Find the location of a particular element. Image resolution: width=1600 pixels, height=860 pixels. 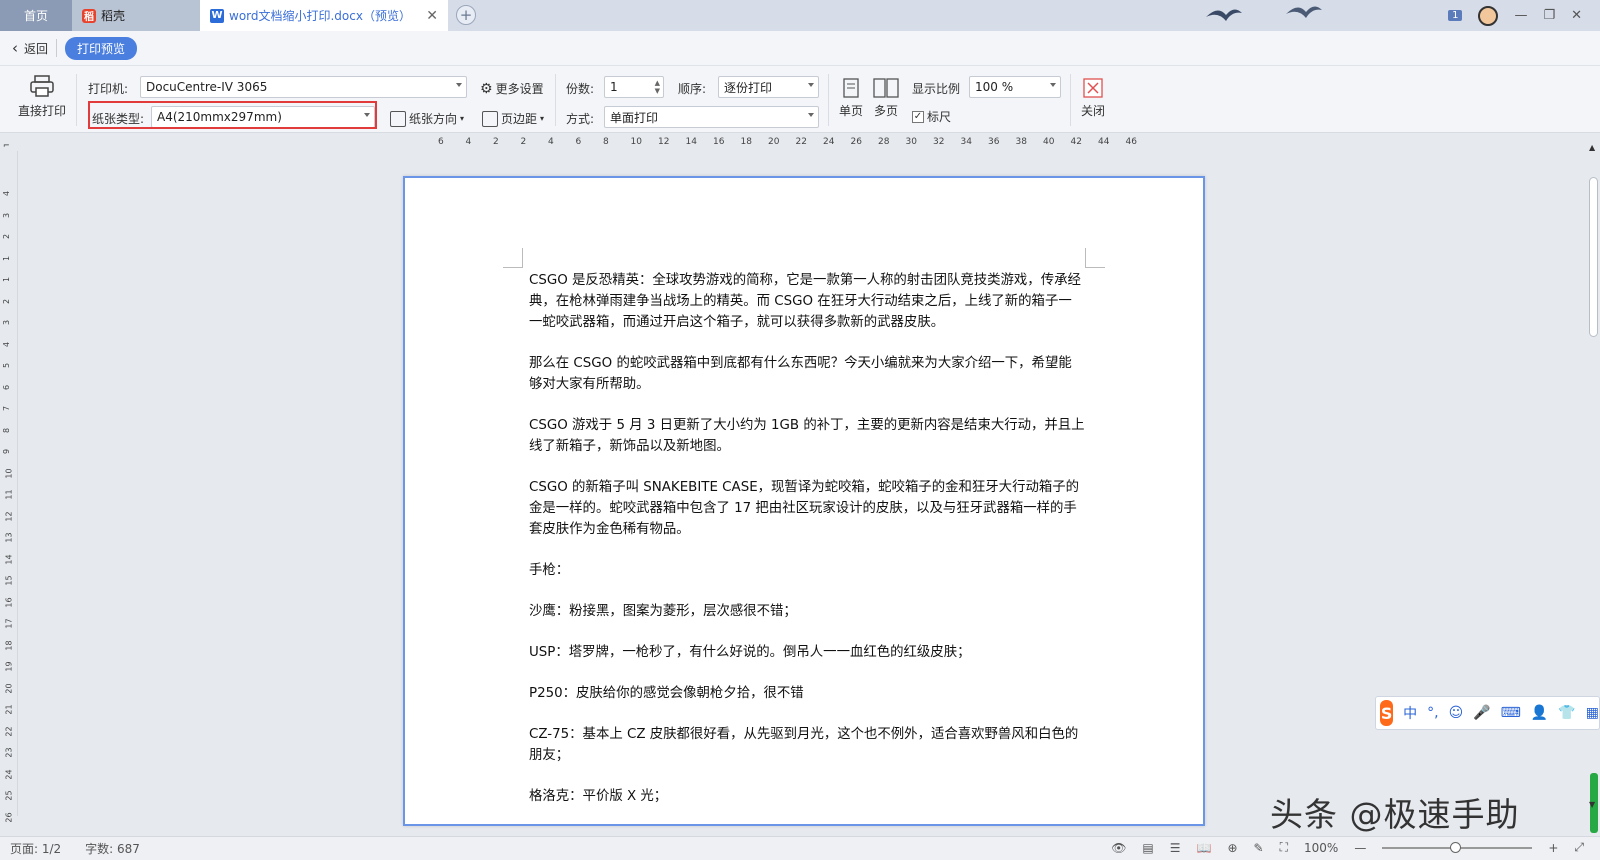

printer-select: DocuCentre-IV 3065 is located at coordinates (303, 87).